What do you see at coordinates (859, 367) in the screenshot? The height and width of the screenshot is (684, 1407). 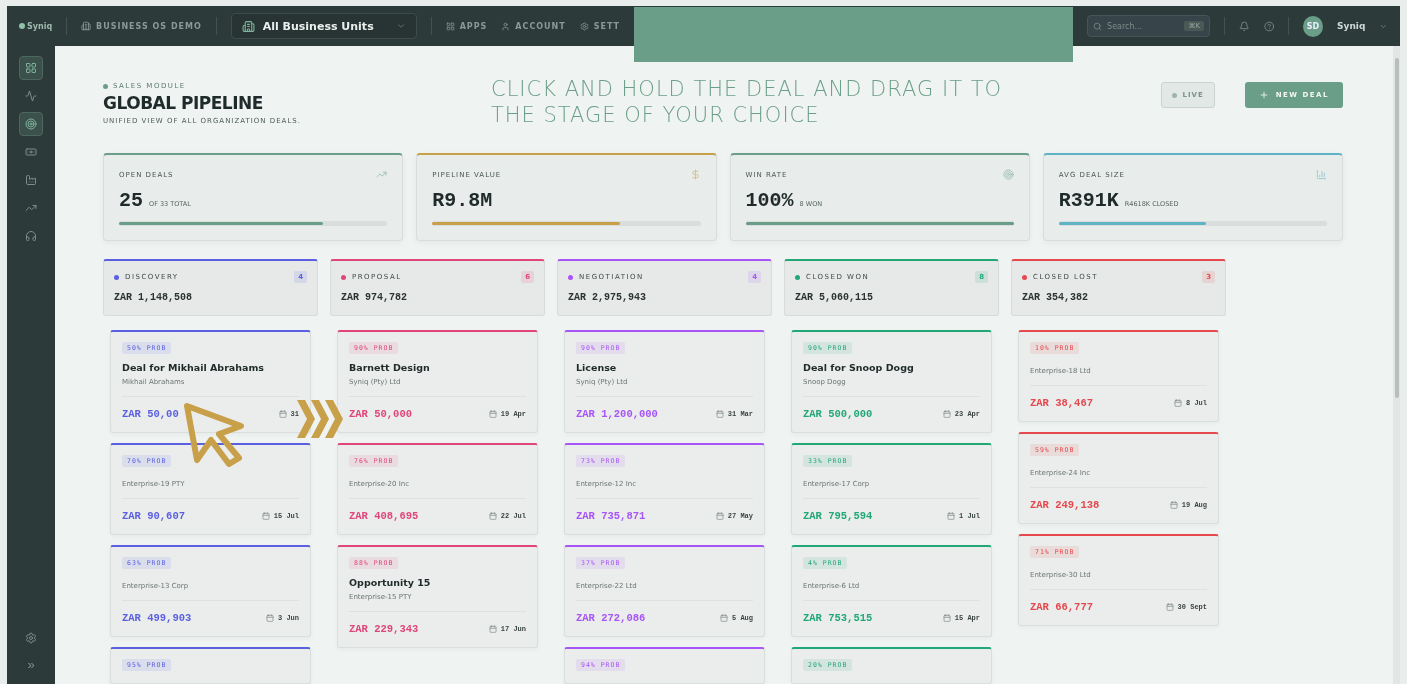 I see `deal-title: Deal for Snoop Dogg` at bounding box center [859, 367].